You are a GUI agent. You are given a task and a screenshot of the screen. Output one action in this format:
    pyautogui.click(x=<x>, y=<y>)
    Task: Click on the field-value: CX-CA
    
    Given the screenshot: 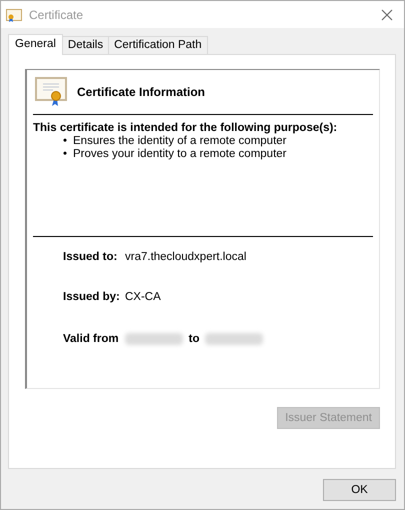 What is the action you would take?
    pyautogui.click(x=143, y=297)
    